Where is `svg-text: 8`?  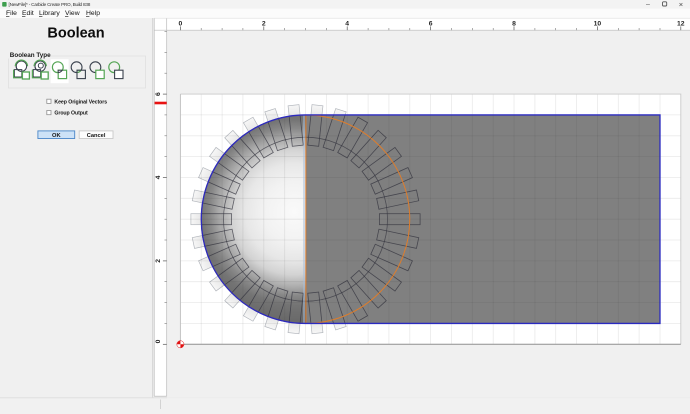 svg-text: 8 is located at coordinates (514, 24).